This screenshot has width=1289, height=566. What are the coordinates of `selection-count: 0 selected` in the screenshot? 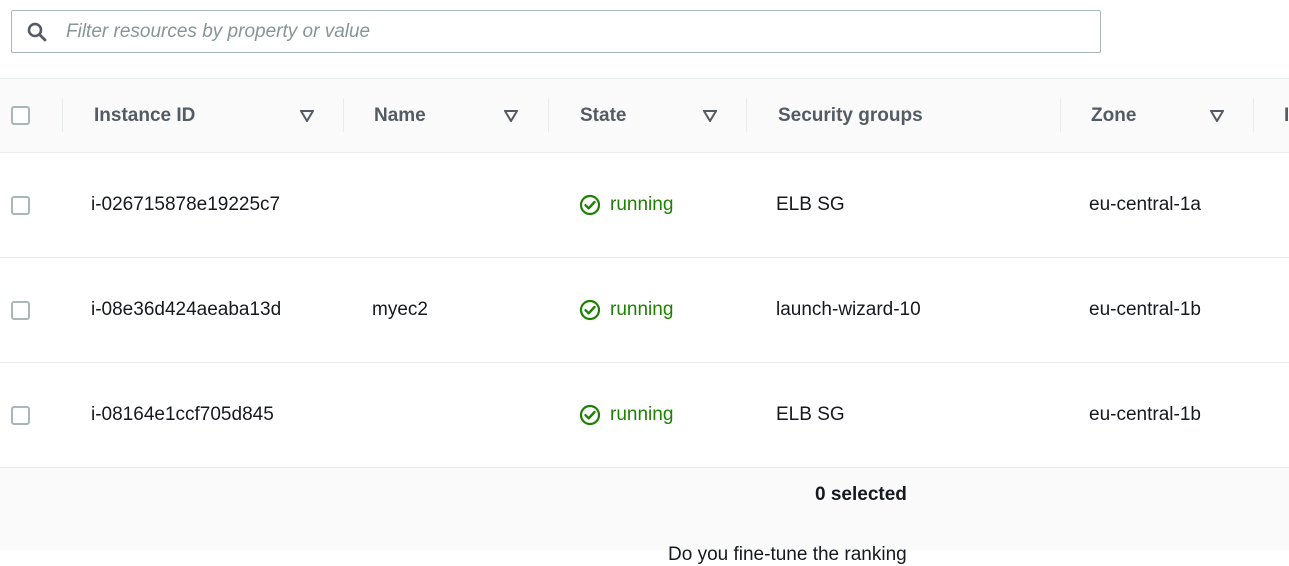 It's located at (861, 494).